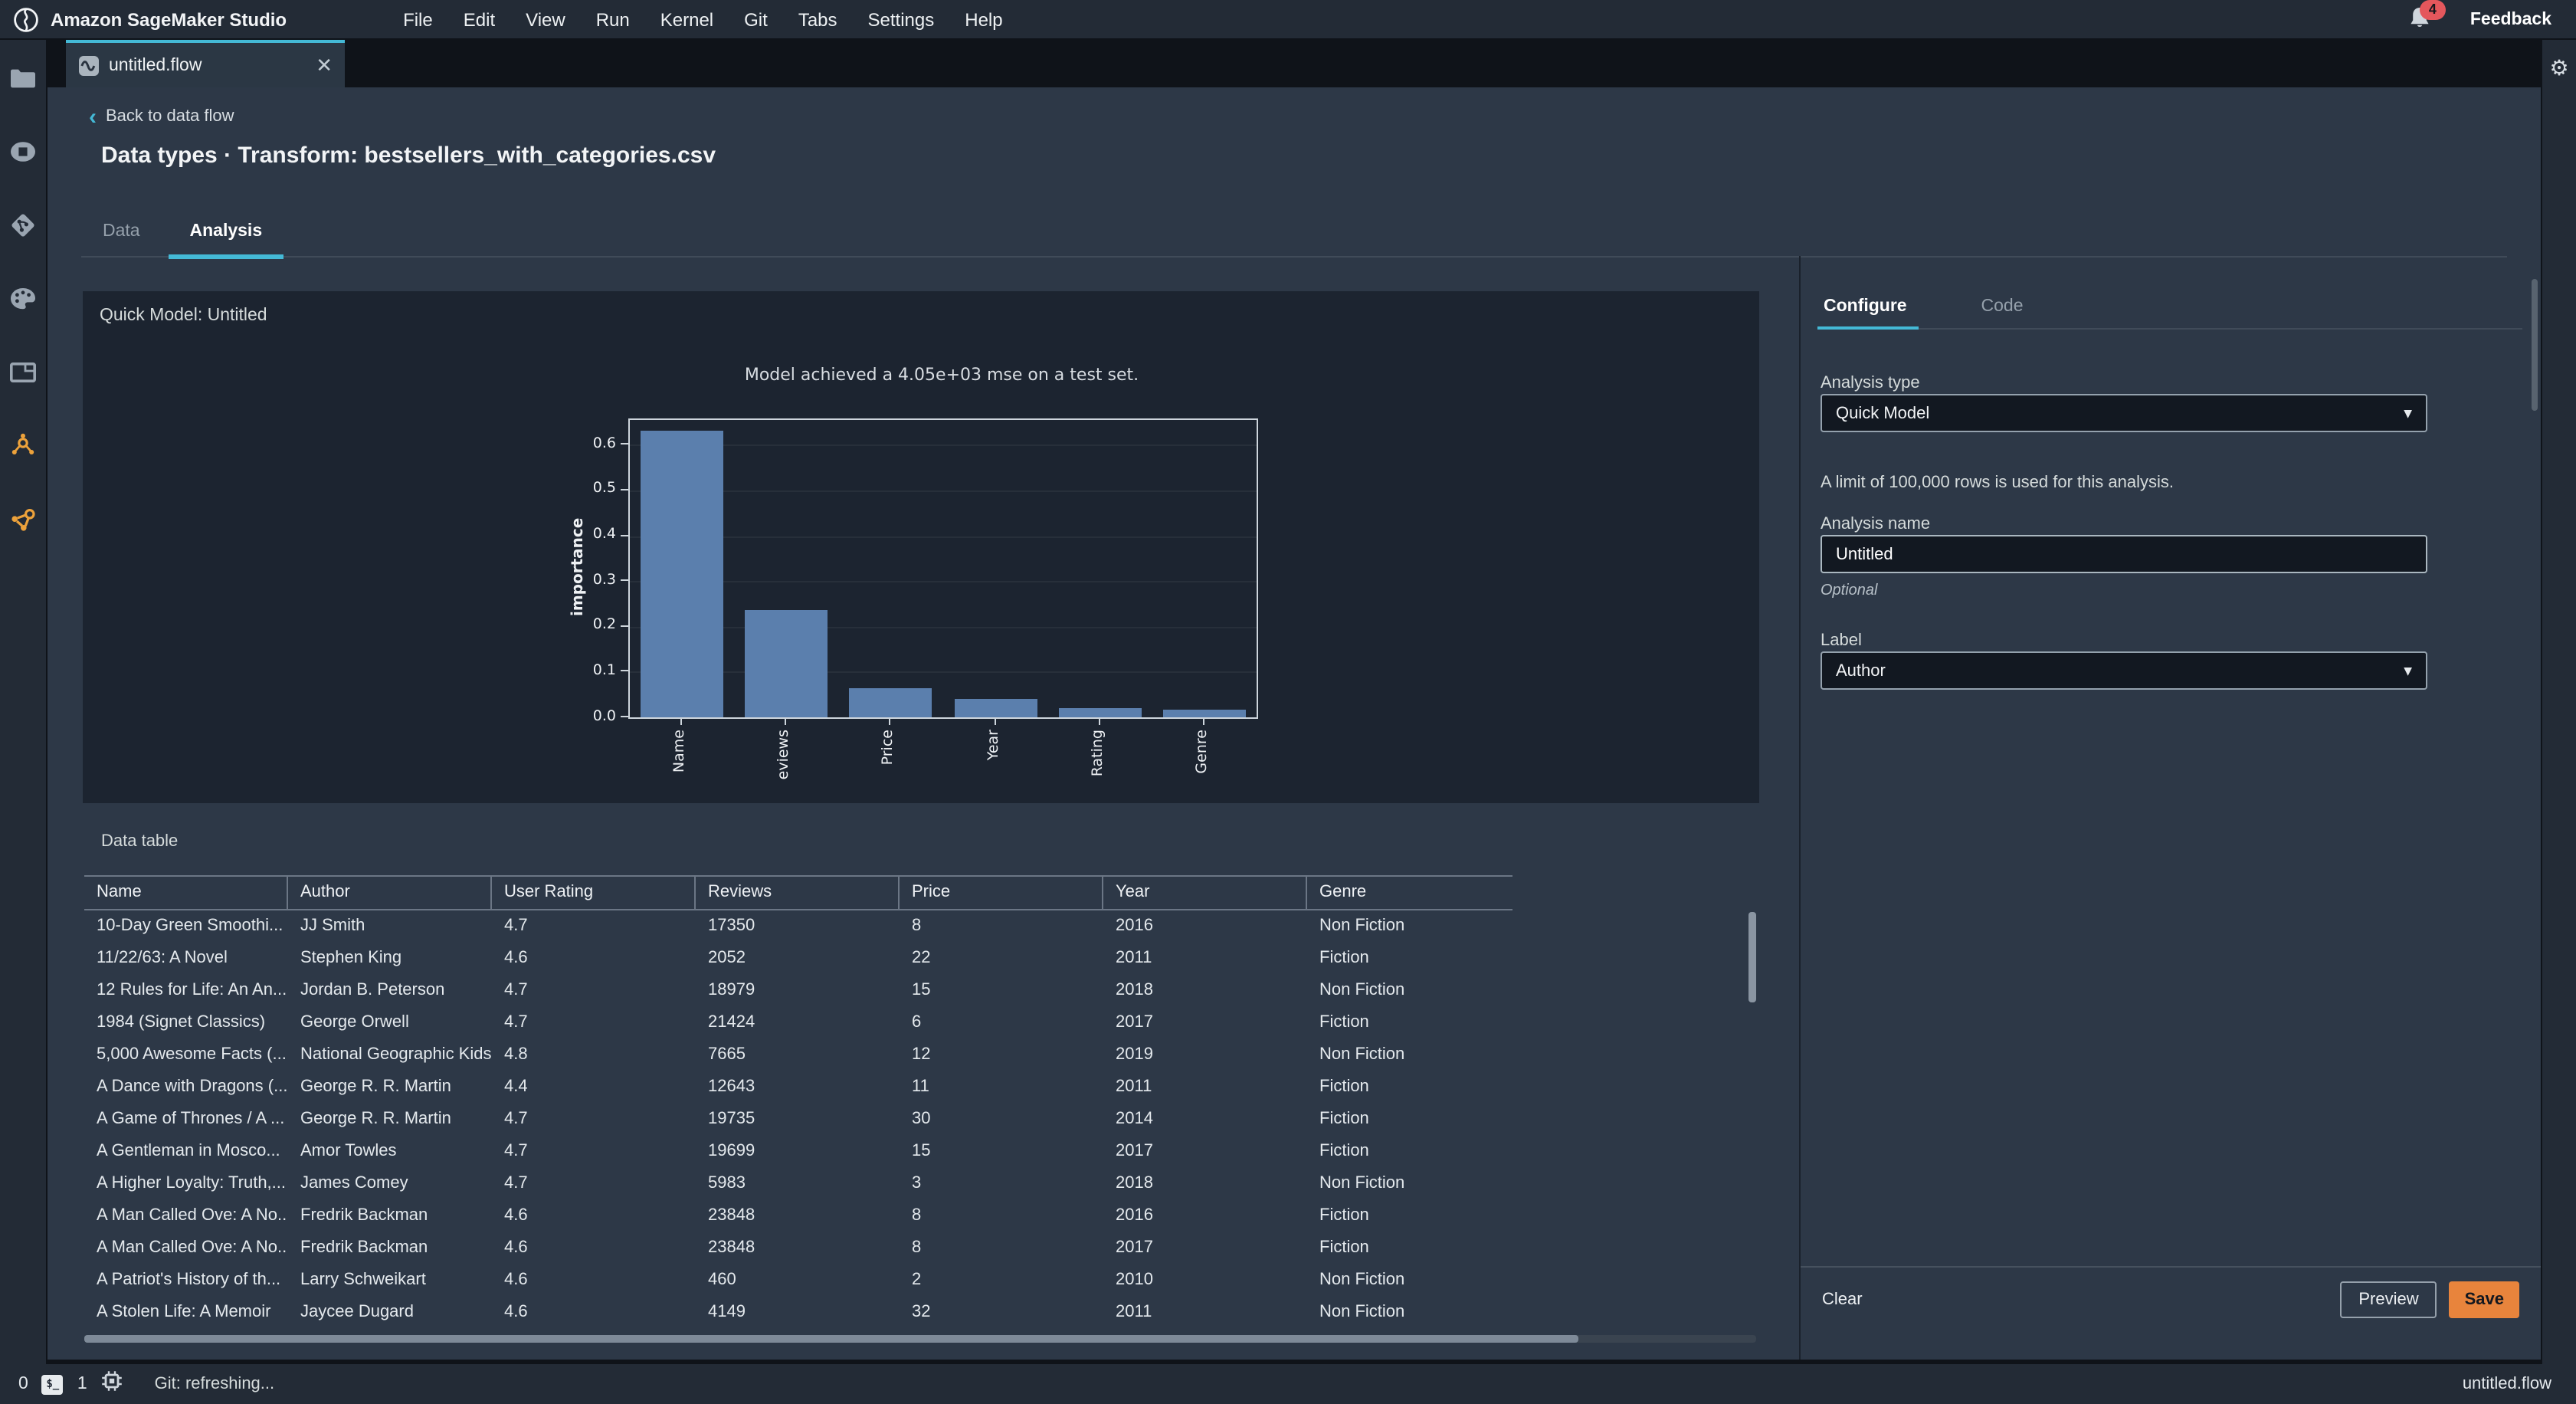 This screenshot has width=2576, height=1404. I want to click on back-chevron-icon: ‹, so click(93, 116).